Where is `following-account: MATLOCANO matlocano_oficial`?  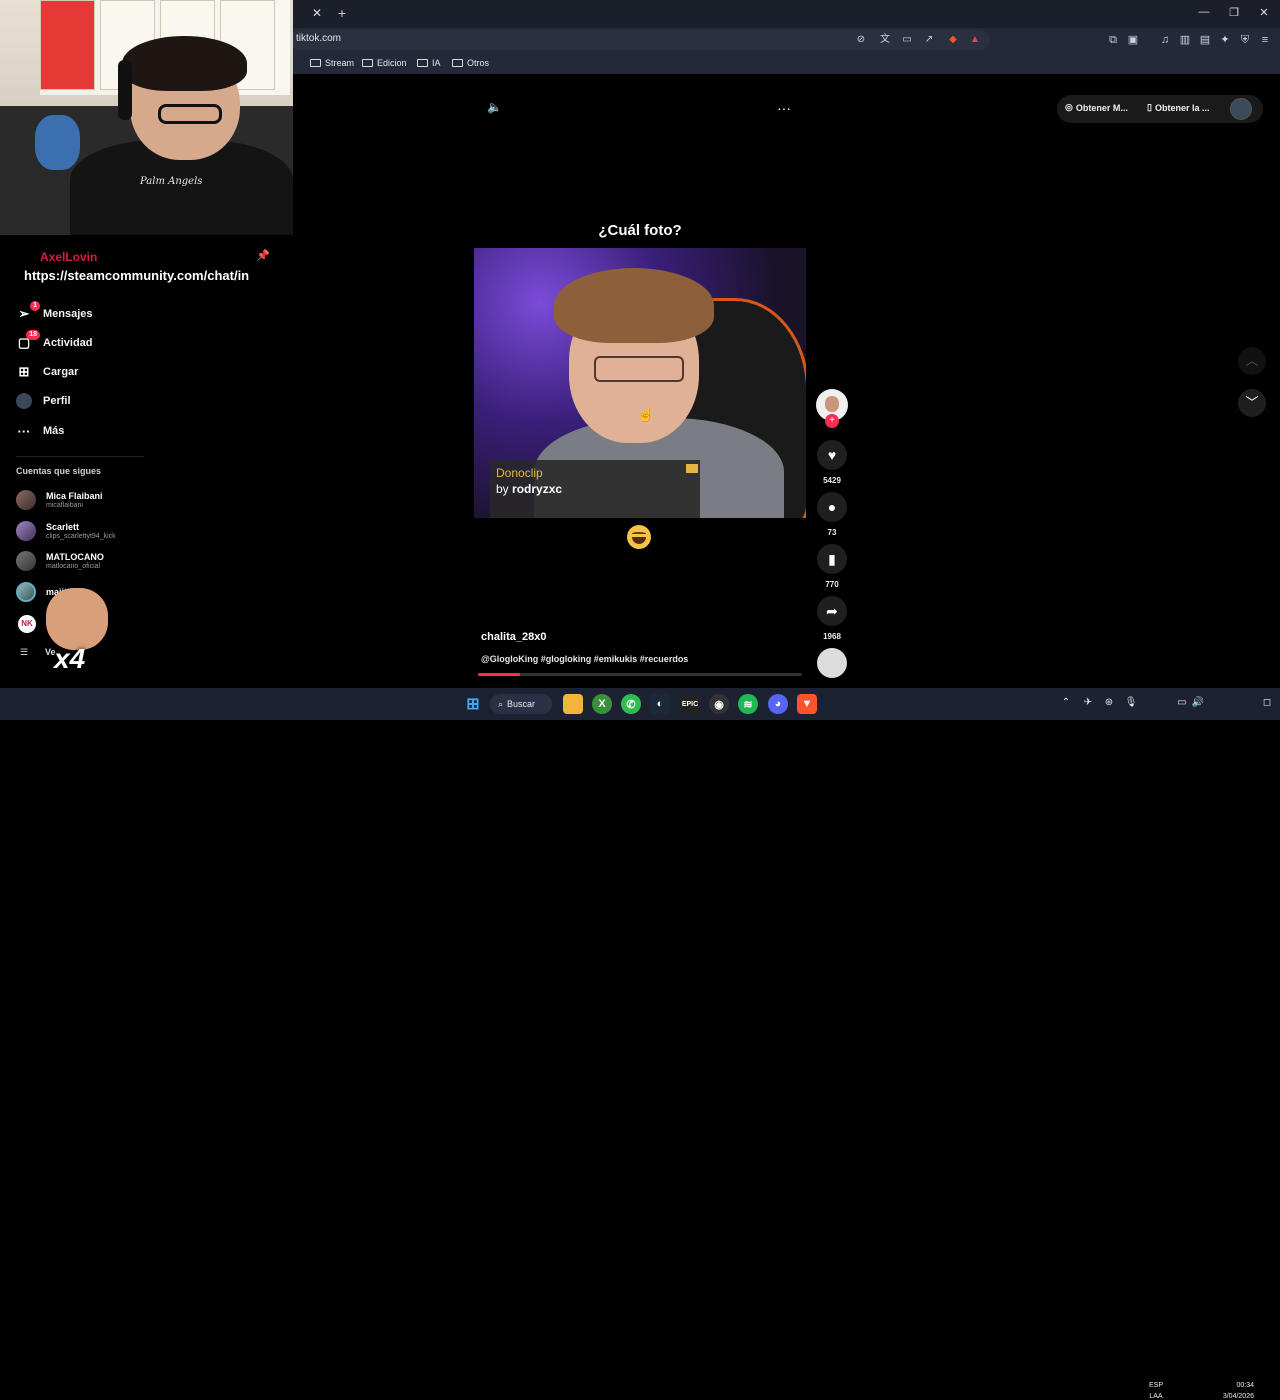
following-account: MATLOCANO matlocano_oficial is located at coordinates (60, 561).